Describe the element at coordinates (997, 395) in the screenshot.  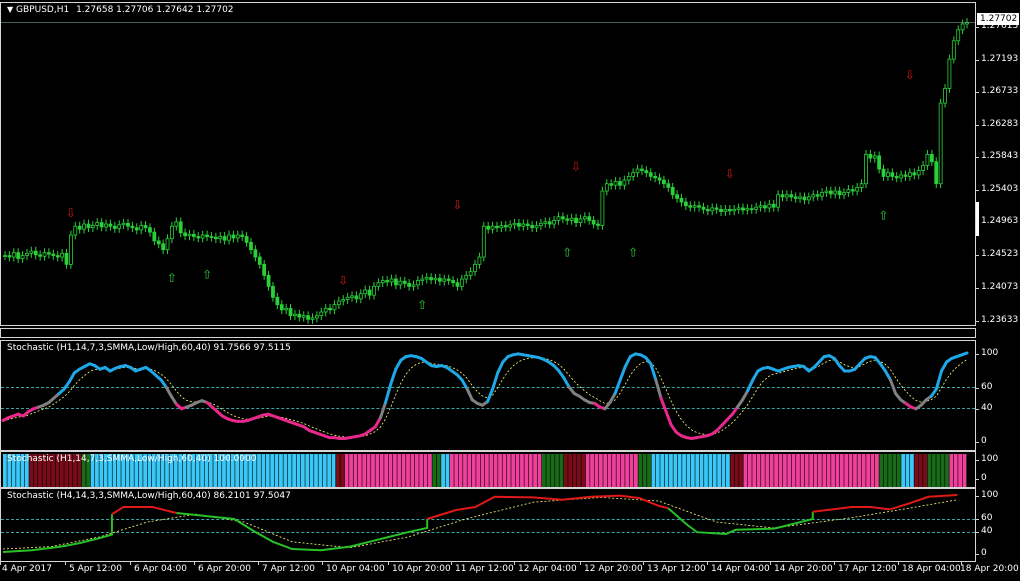
I see `stochastic-h1-scale: 100 60 40 0` at that location.